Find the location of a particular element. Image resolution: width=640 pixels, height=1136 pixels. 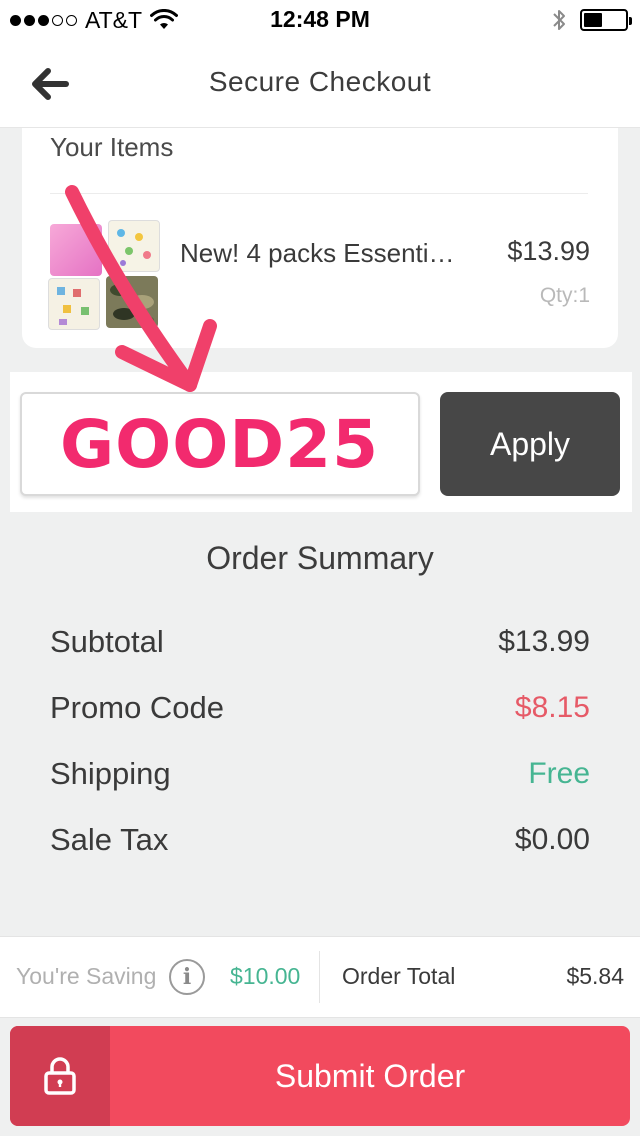

product-image-camo-bag is located at coordinates (132, 302).